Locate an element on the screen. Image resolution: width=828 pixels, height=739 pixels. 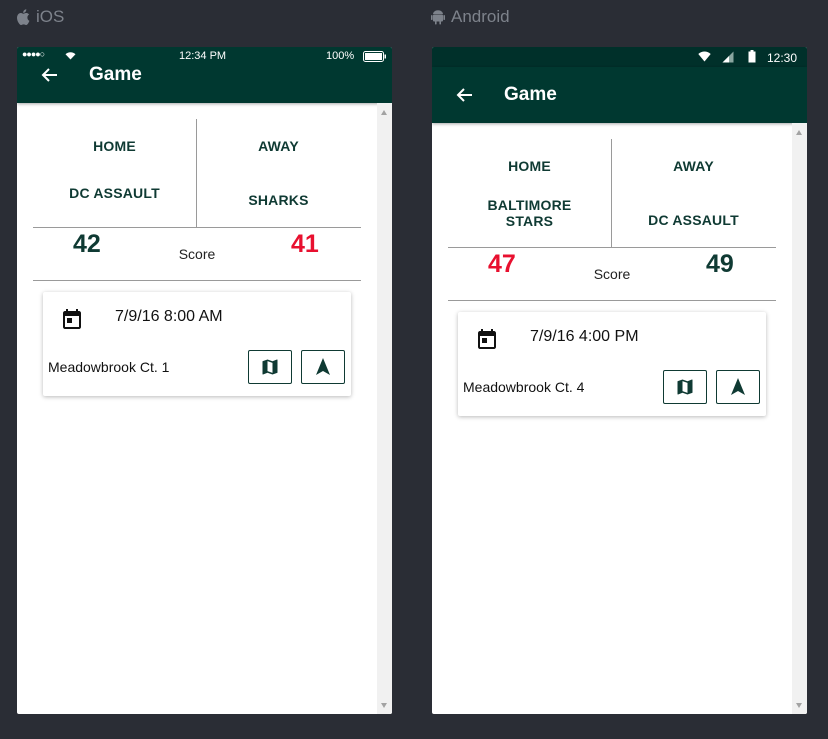
android-teams-divider is located at coordinates (611, 193).